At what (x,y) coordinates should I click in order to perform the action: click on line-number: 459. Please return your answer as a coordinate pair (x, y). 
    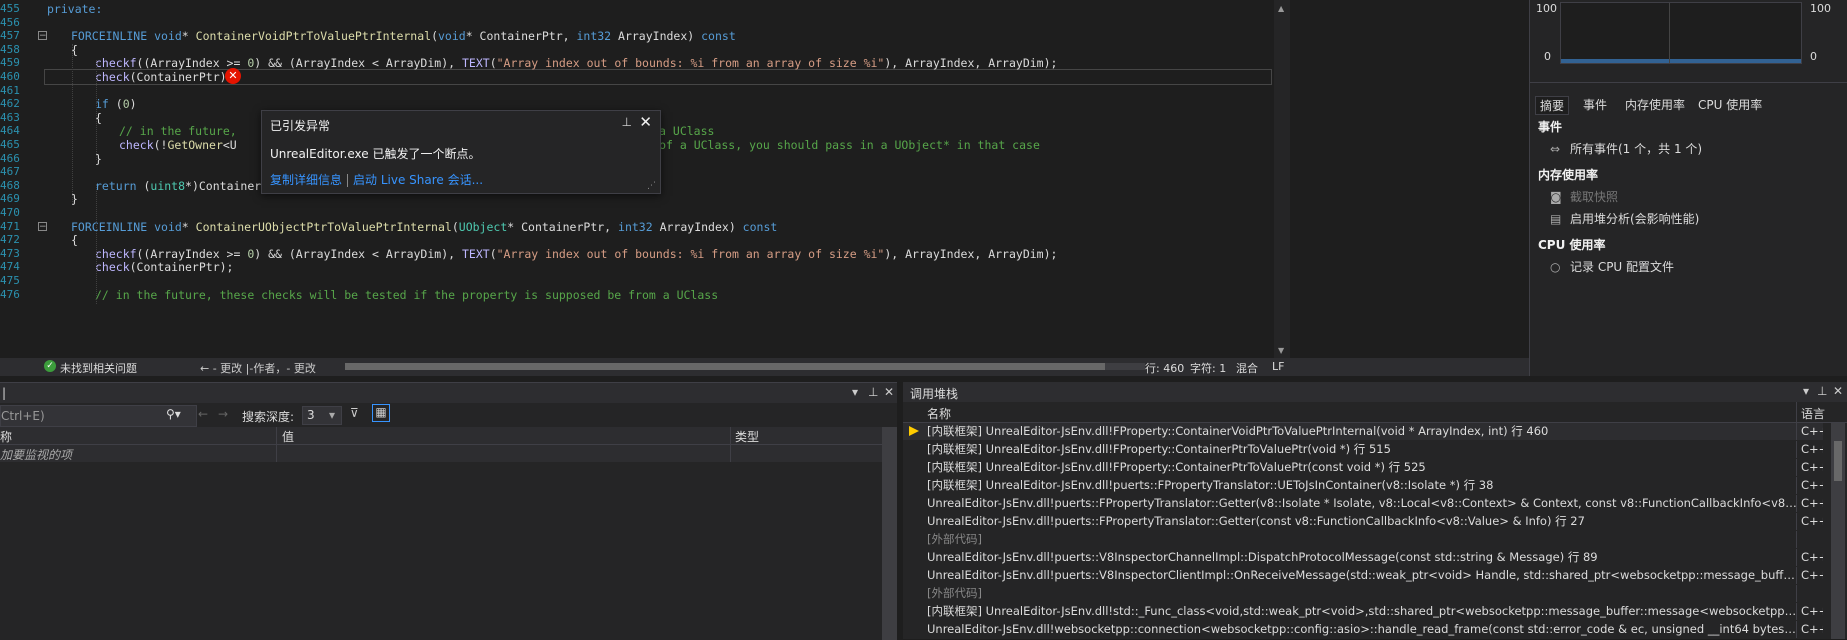
    Looking at the image, I should click on (10, 63).